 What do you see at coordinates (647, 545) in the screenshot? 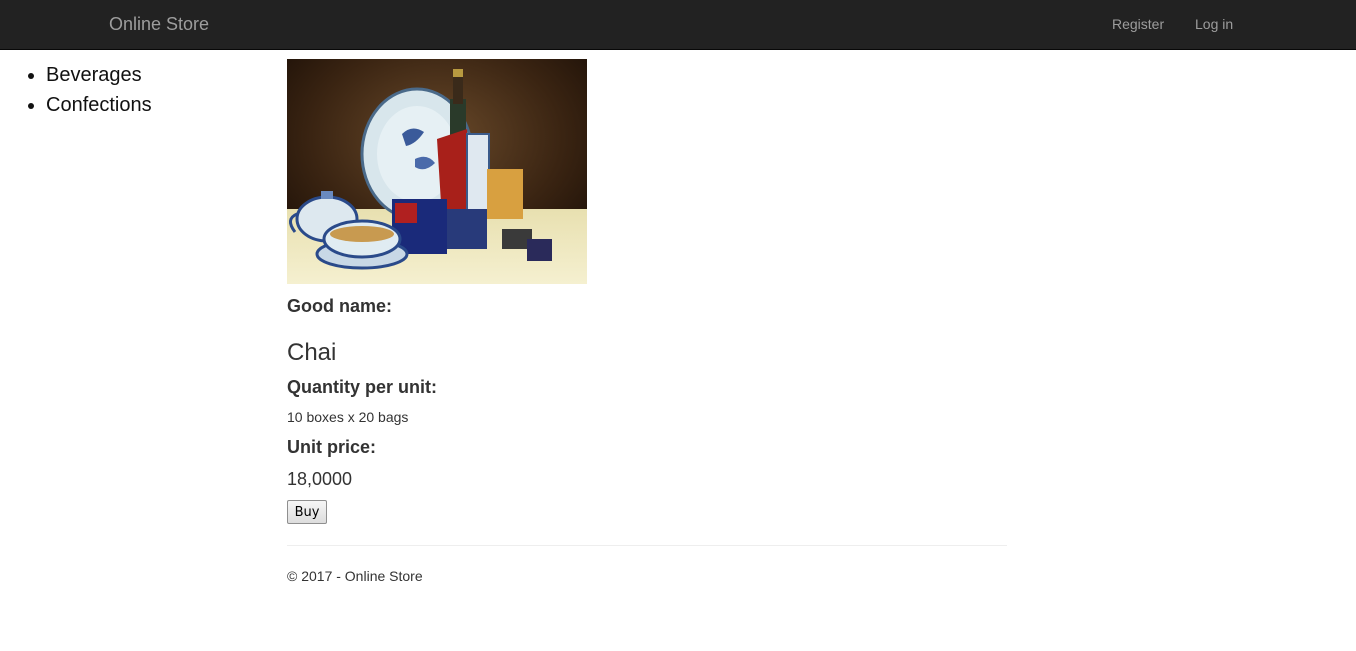
I see `footer-divider` at bounding box center [647, 545].